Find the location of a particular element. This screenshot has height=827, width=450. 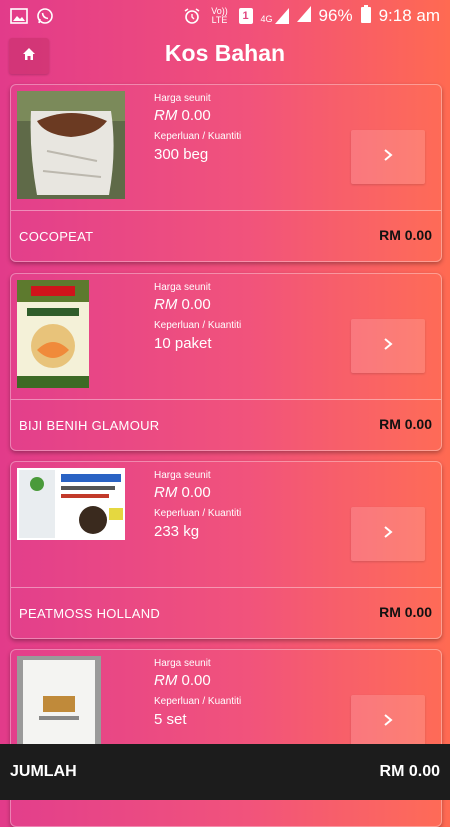

quantity-value: 5 set is located at coordinates (170, 719).